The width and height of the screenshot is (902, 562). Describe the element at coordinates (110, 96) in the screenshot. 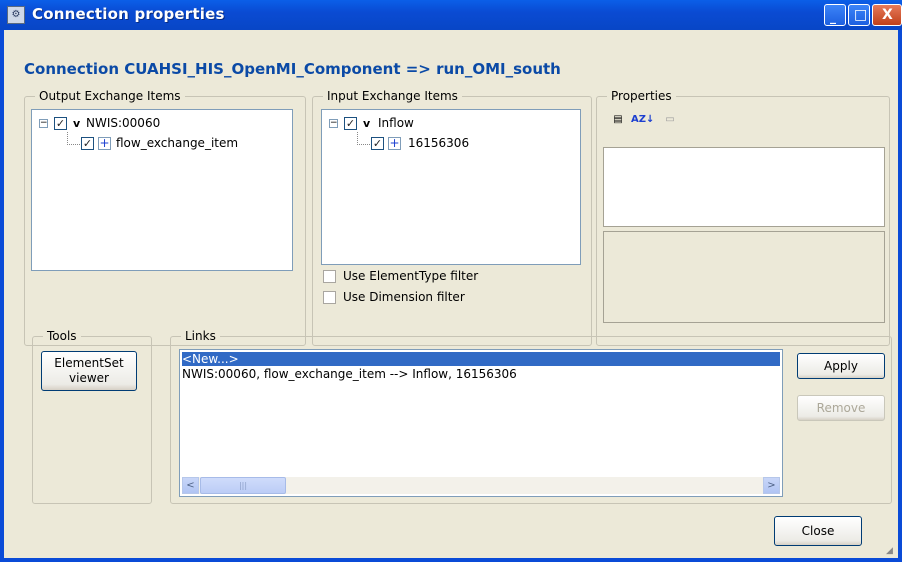

I see `output-exchange-items-legend: Output Exchange Items` at that location.